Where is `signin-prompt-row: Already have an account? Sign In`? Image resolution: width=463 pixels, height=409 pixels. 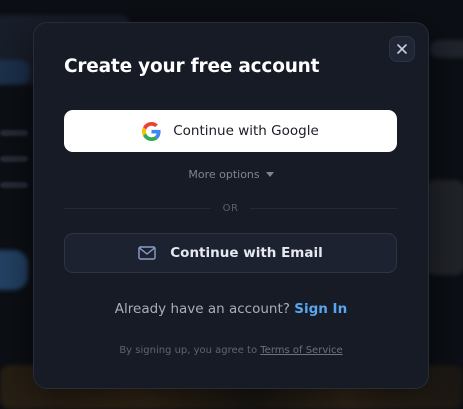
signin-prompt-row: Already have an account? Sign In is located at coordinates (231, 309).